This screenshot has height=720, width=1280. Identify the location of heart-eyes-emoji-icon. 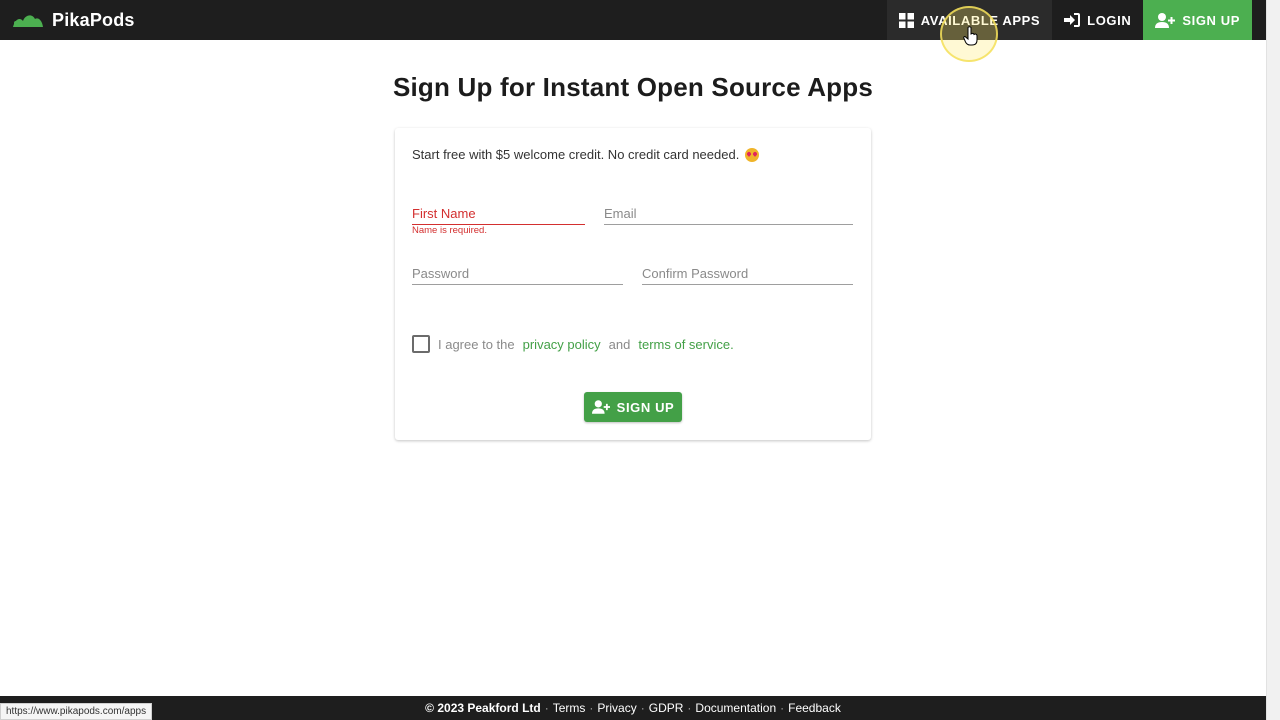
(752, 154).